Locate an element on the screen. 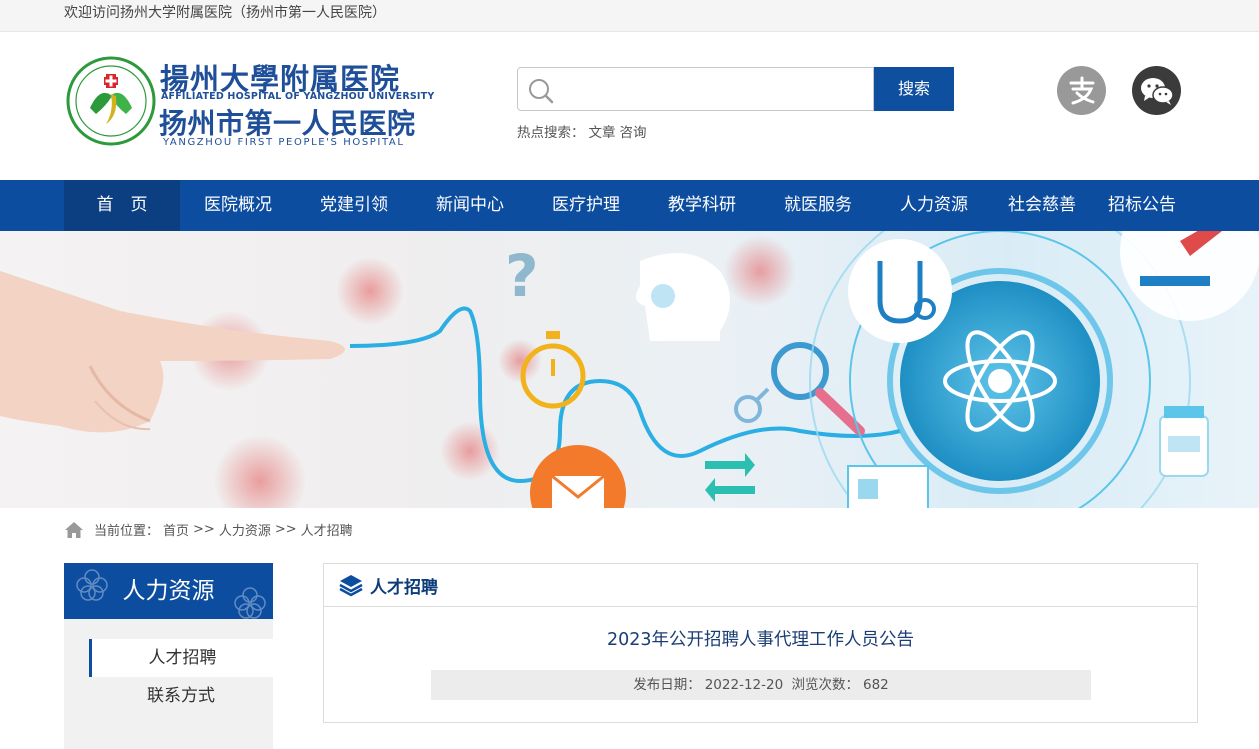  nav-item-services: 就医服务 is located at coordinates (818, 205).